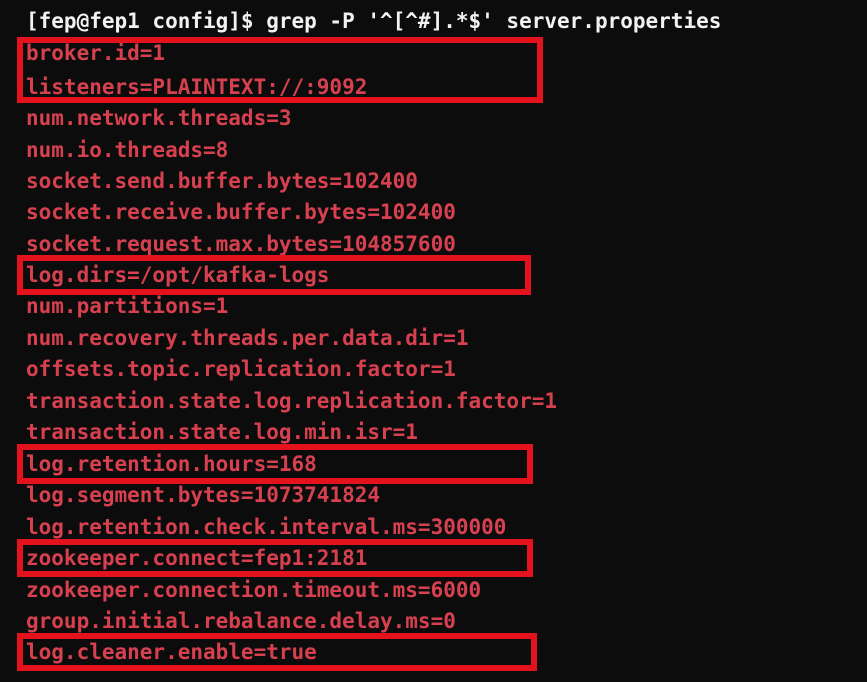 The width and height of the screenshot is (867, 682). Describe the element at coordinates (127, 306) in the screenshot. I see `config-line: num.partitions=1` at that location.